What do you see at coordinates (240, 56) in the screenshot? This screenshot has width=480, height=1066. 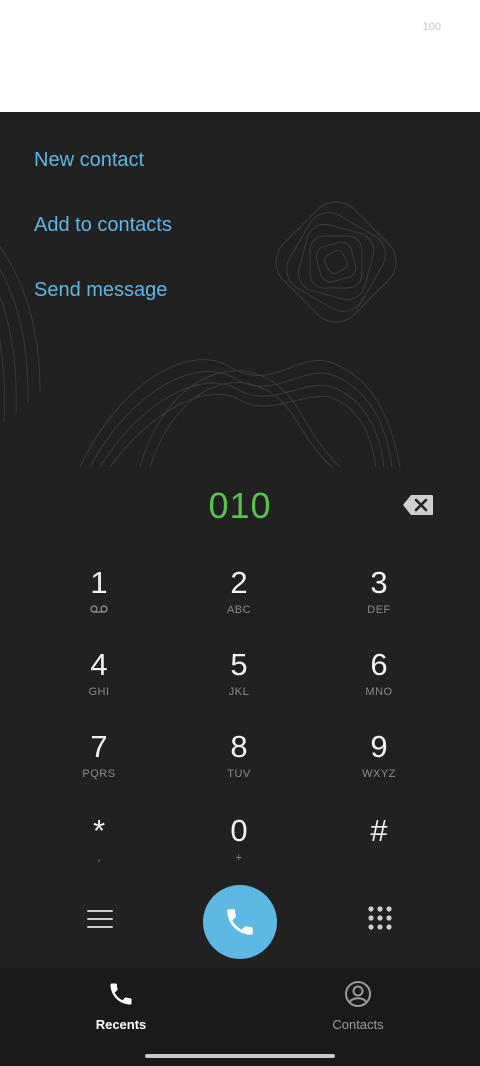 I see `status-bar: 100` at bounding box center [240, 56].